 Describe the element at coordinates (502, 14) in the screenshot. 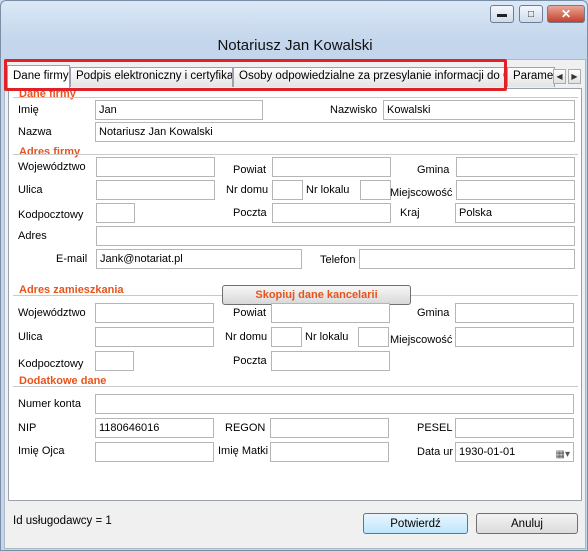

I see `minimize-button: ▬` at that location.